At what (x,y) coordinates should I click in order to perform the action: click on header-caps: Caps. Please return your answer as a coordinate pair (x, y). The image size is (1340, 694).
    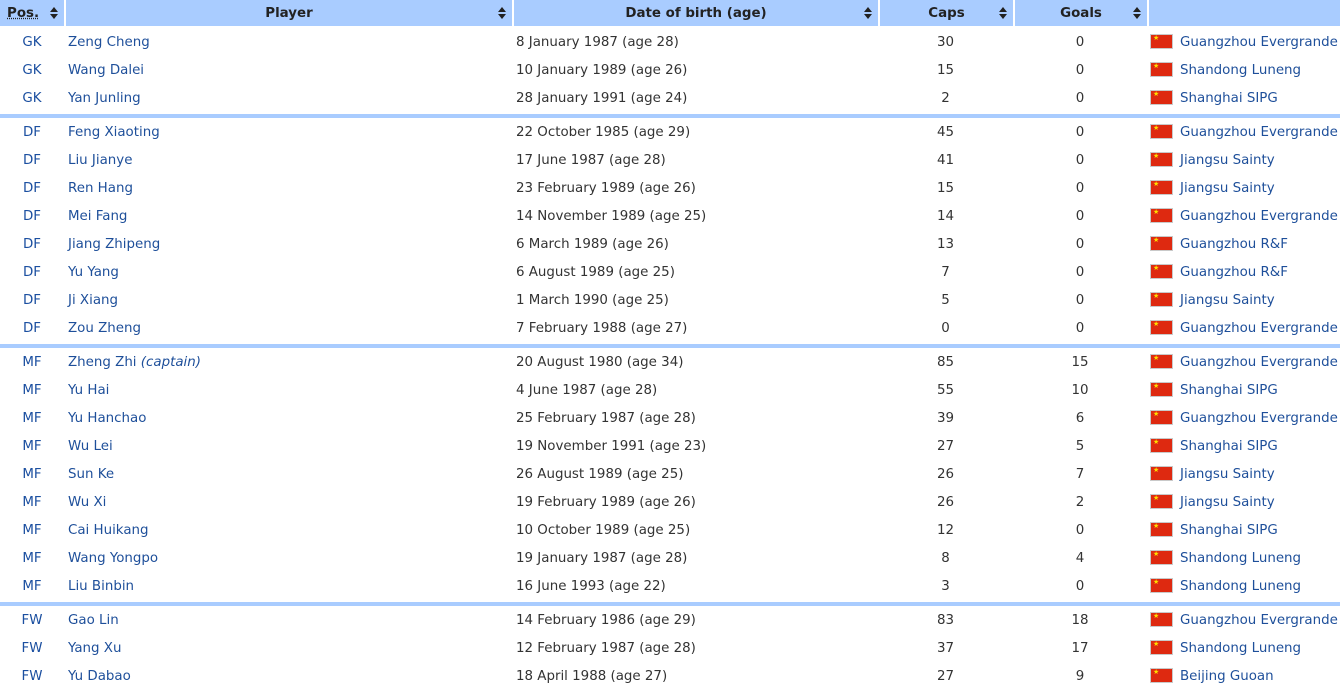
    Looking at the image, I should click on (945, 14).